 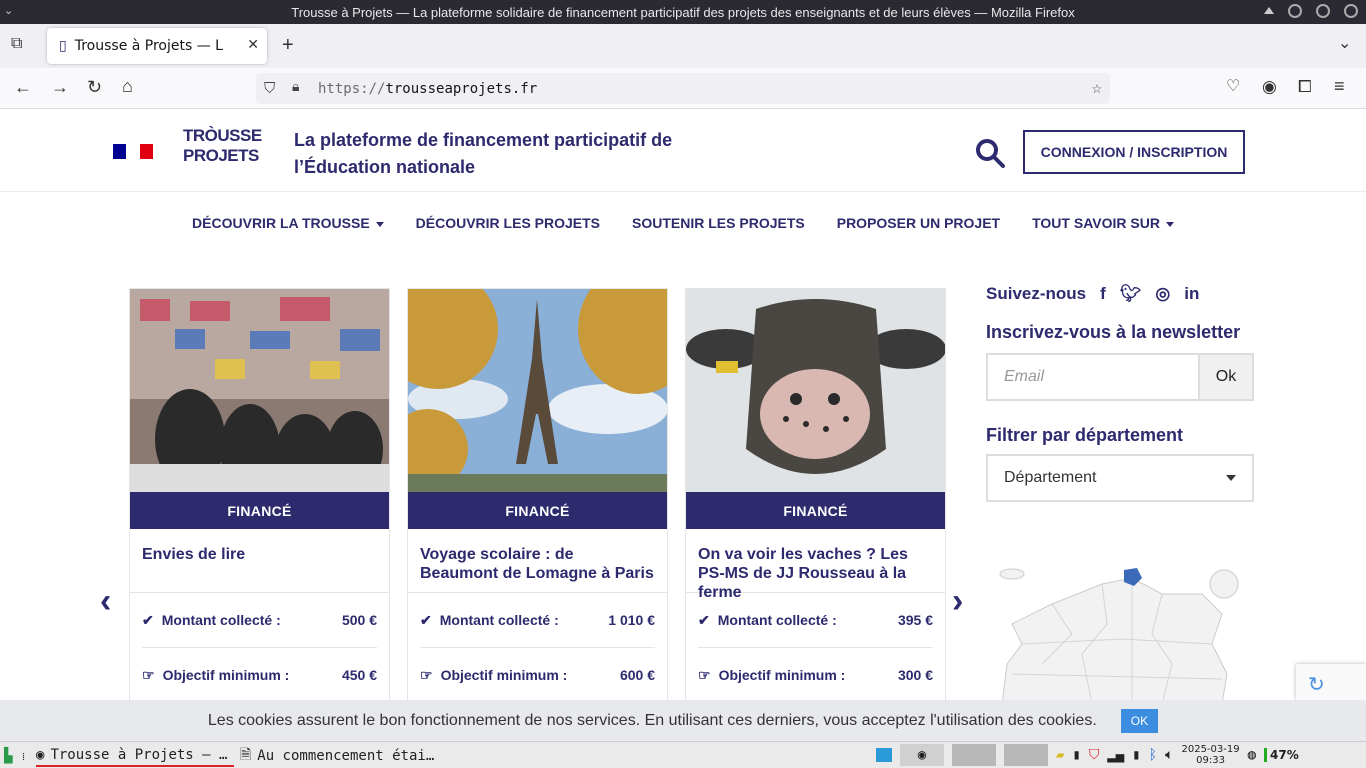 I want to click on settings-icon: ◍, so click(x=1252, y=755).